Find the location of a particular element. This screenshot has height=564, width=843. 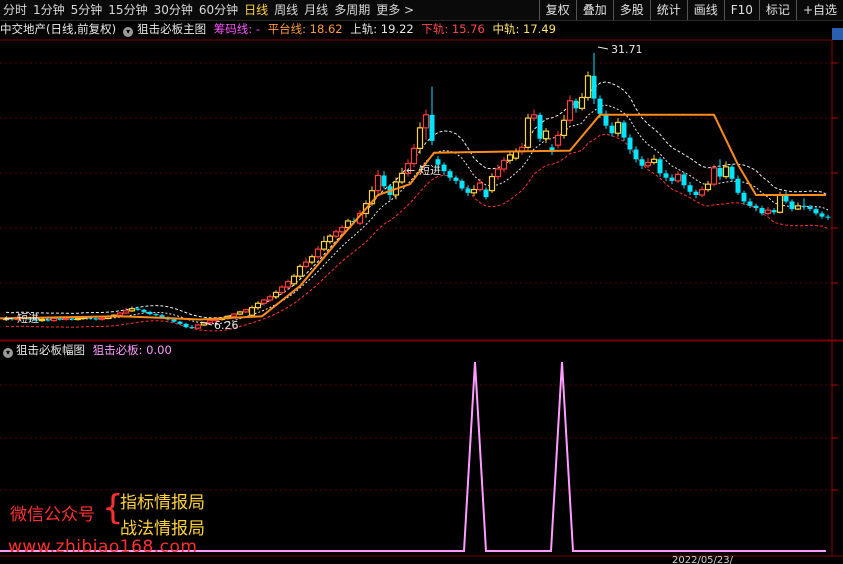

signal-left-label: 短进 is located at coordinates (28, 318).